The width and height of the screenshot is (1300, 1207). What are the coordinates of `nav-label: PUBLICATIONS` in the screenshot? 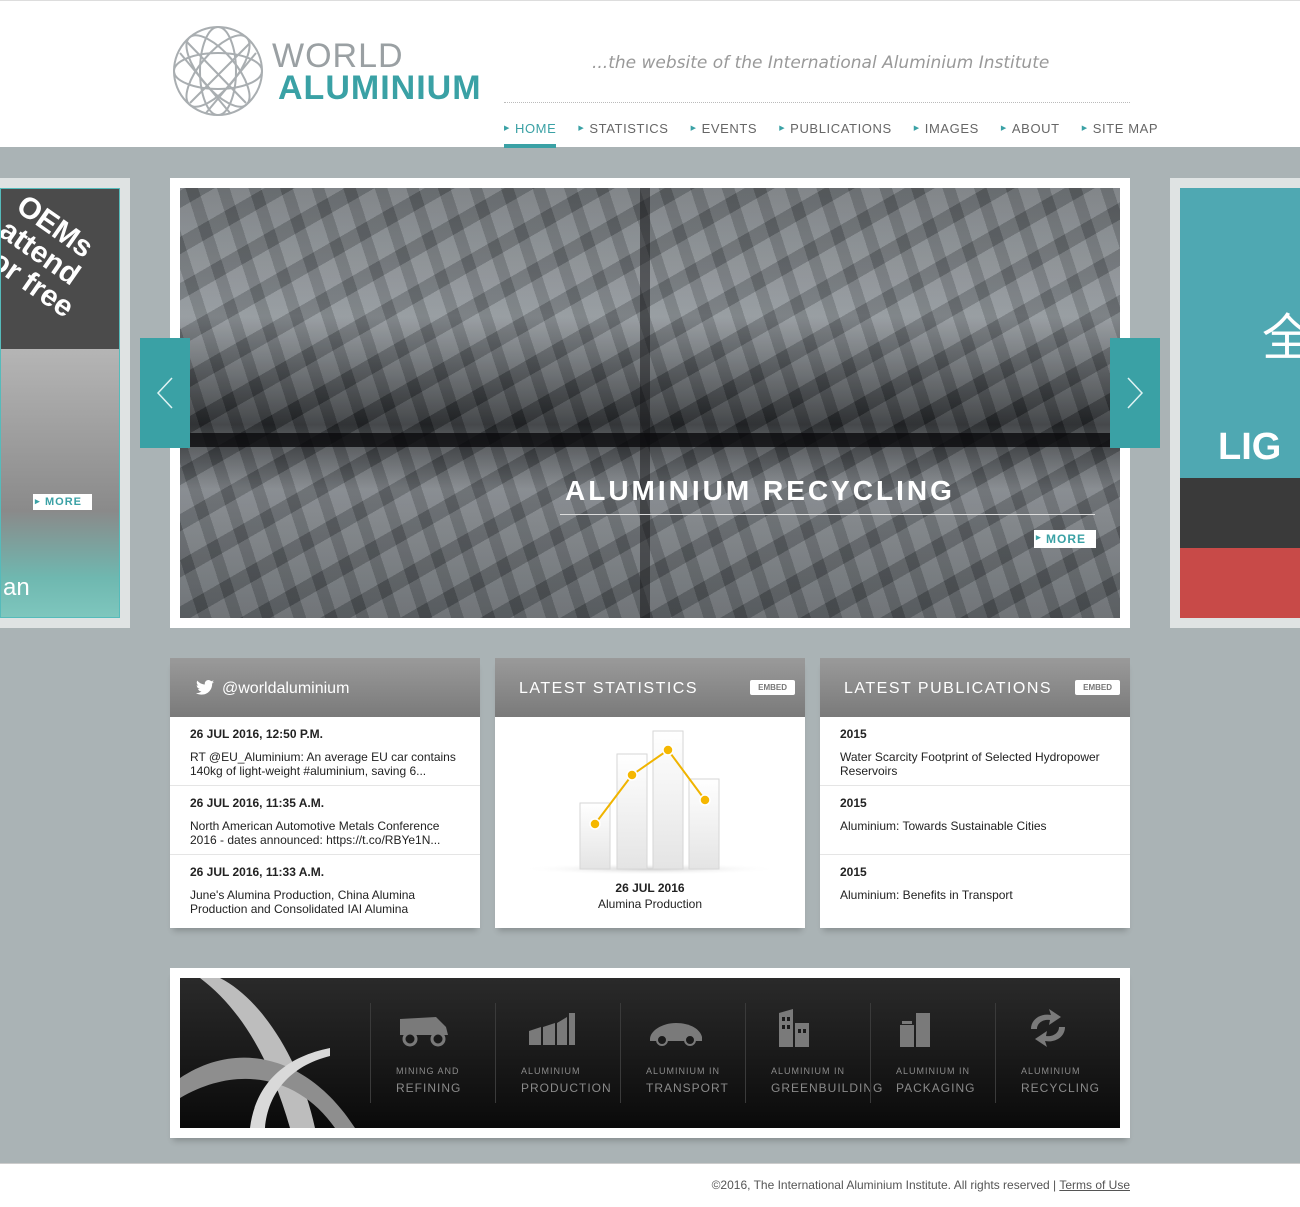 It's located at (841, 128).